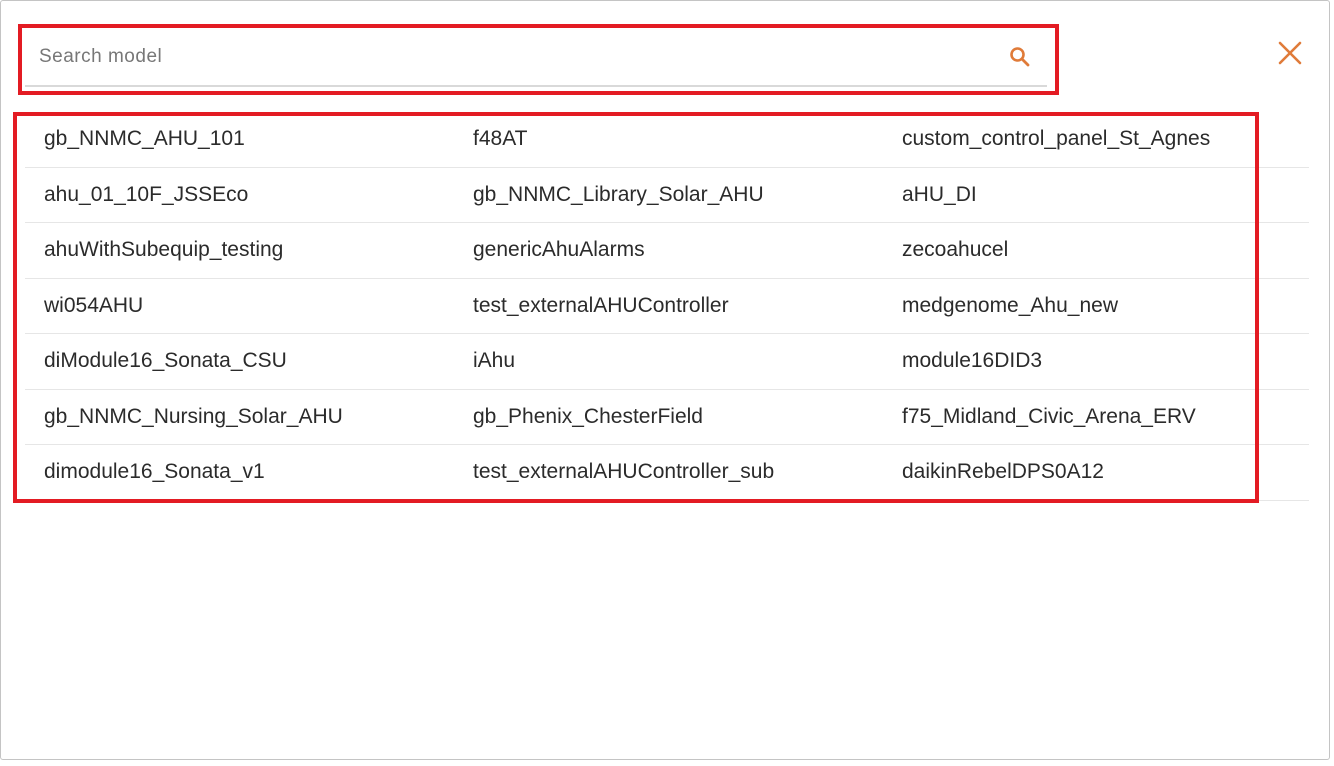  I want to click on search-highlight-box, so click(538, 59).